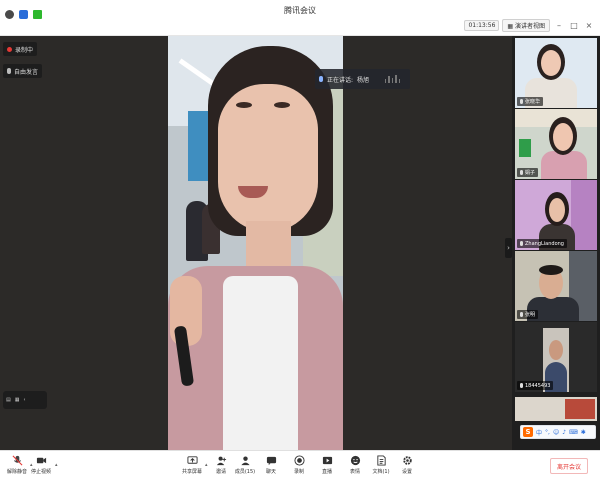 The width and height of the screenshot is (600, 480). I want to click on participant-name: 18445493, so click(538, 385).